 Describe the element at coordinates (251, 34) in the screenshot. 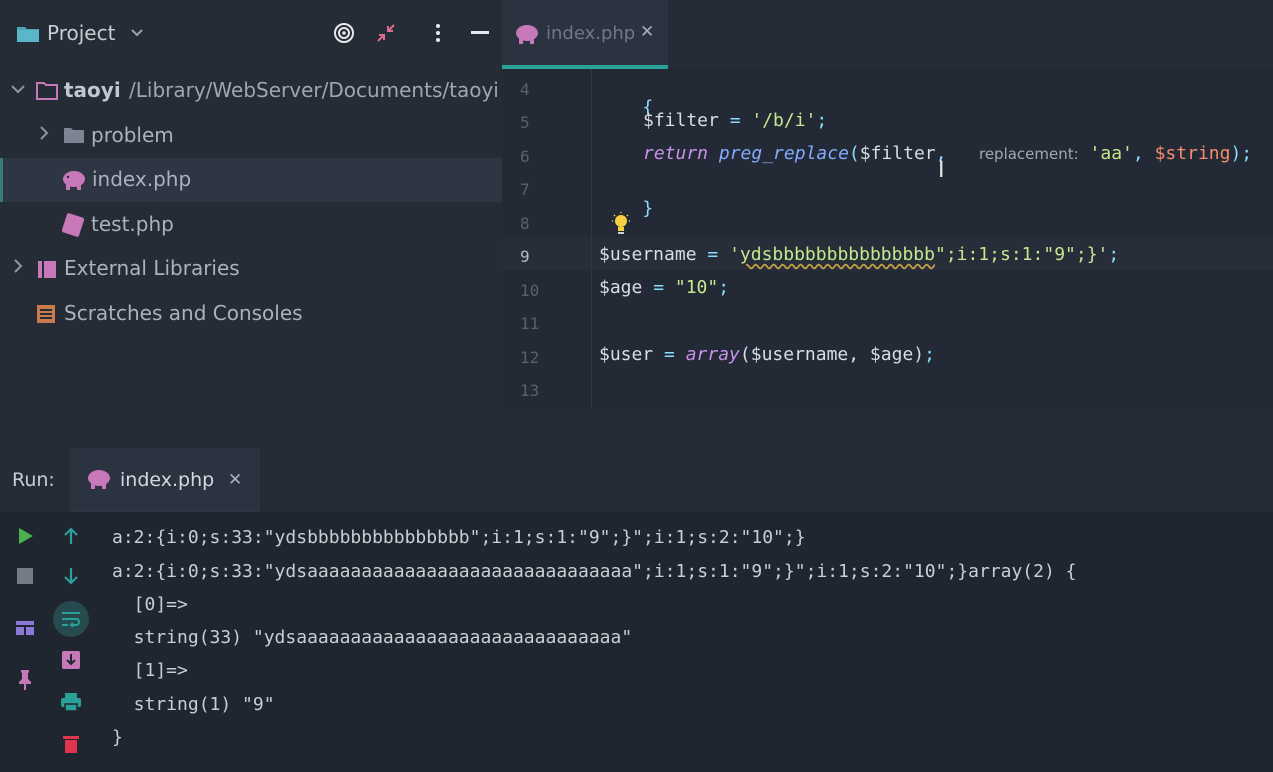

I see `project-header: Project` at that location.